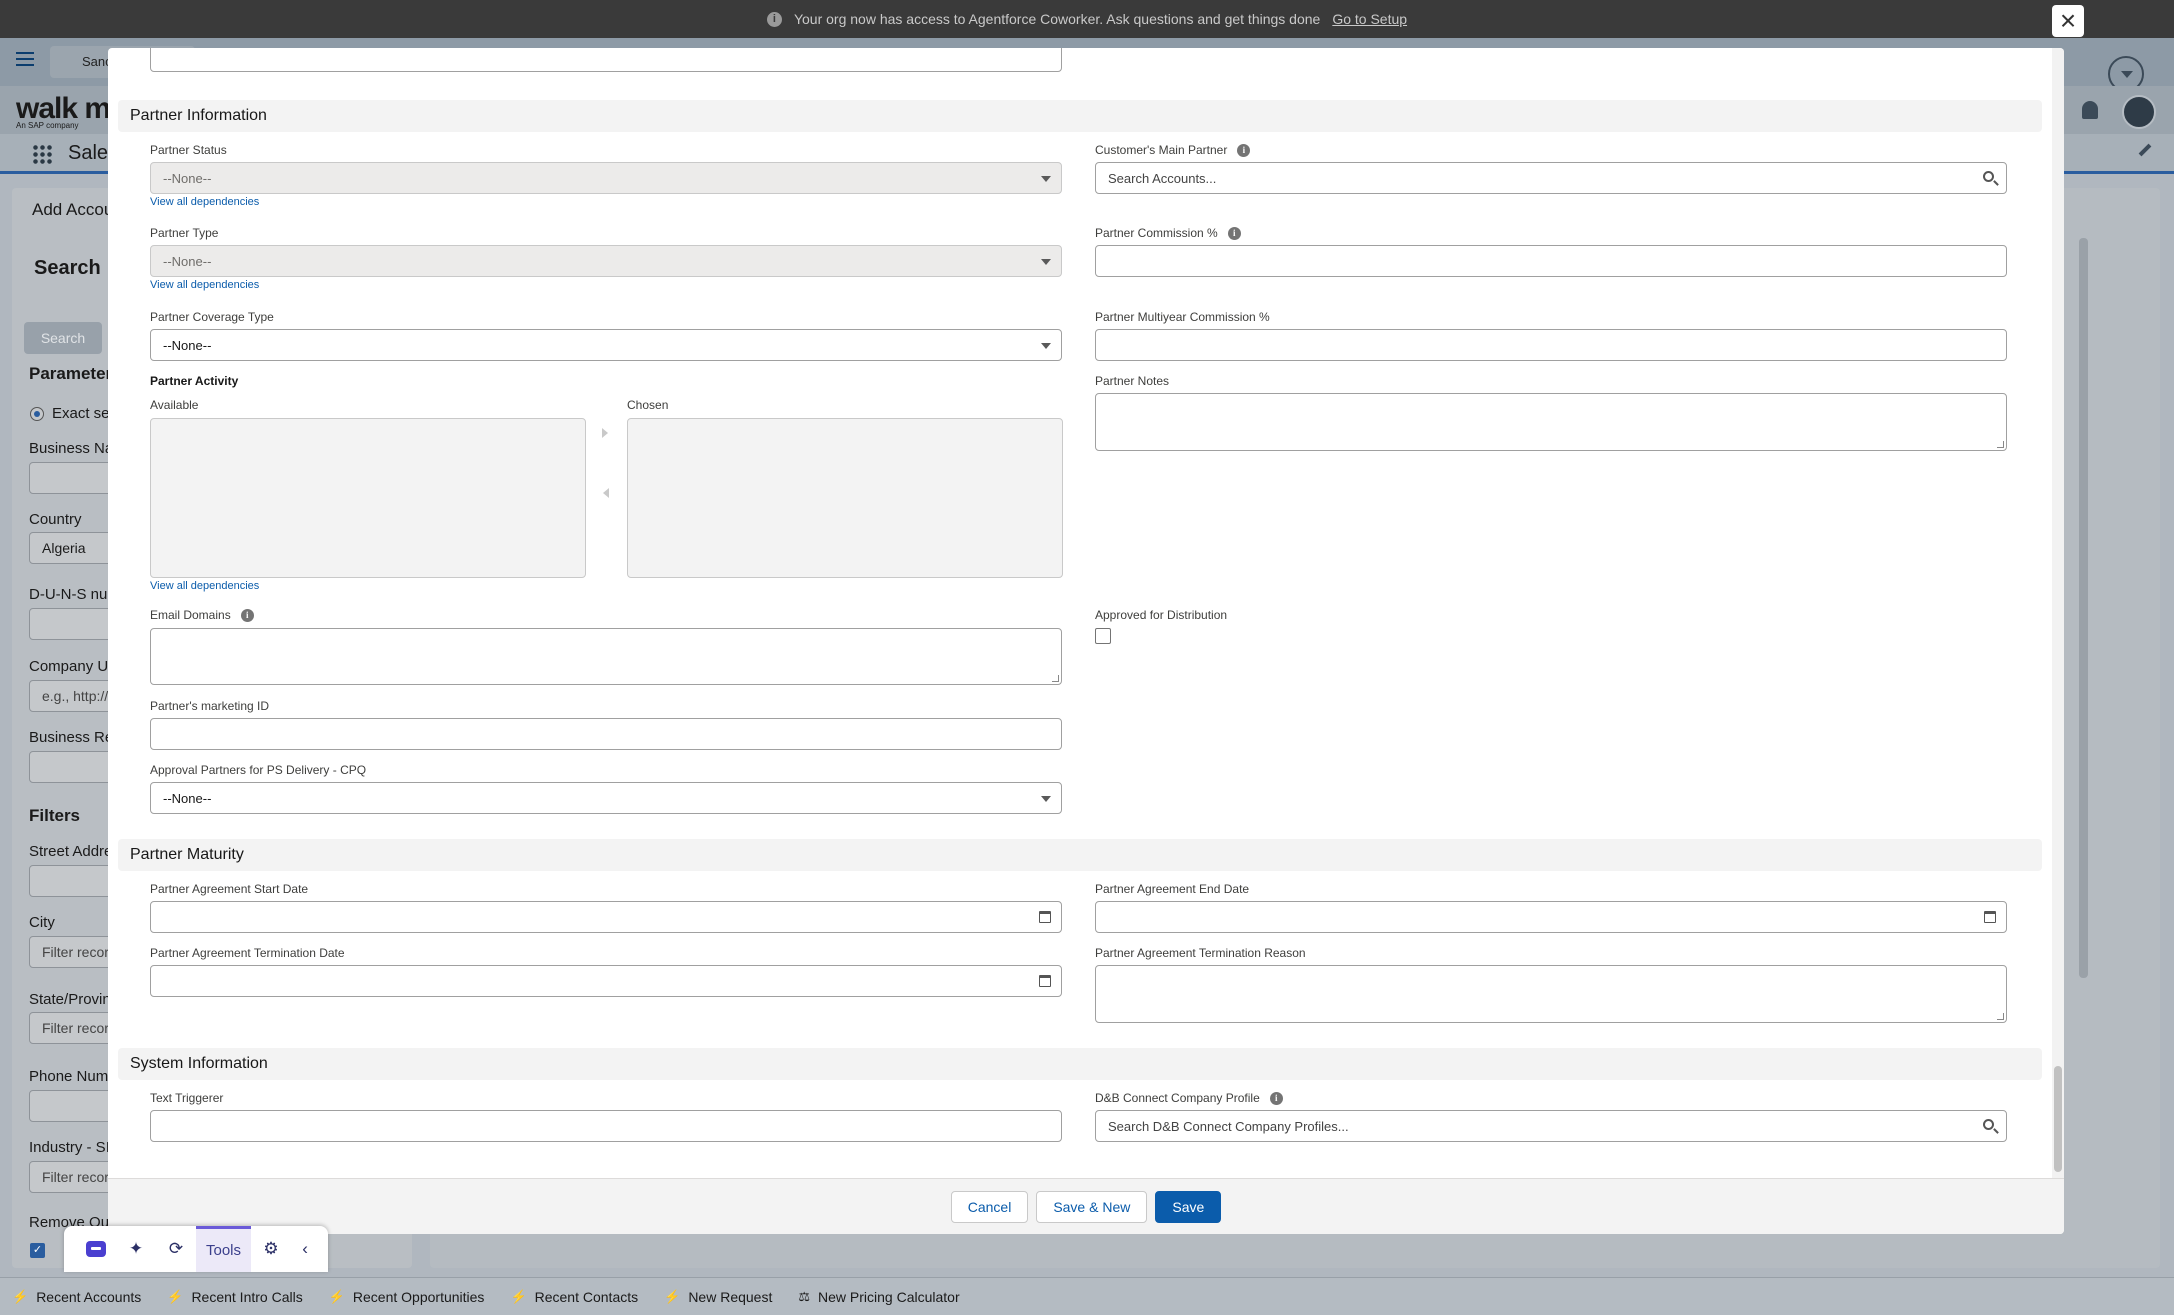 This screenshot has height=1315, width=2174. Describe the element at coordinates (606, 798) in the screenshot. I see `approval-partners-ps-select: --None--` at that location.